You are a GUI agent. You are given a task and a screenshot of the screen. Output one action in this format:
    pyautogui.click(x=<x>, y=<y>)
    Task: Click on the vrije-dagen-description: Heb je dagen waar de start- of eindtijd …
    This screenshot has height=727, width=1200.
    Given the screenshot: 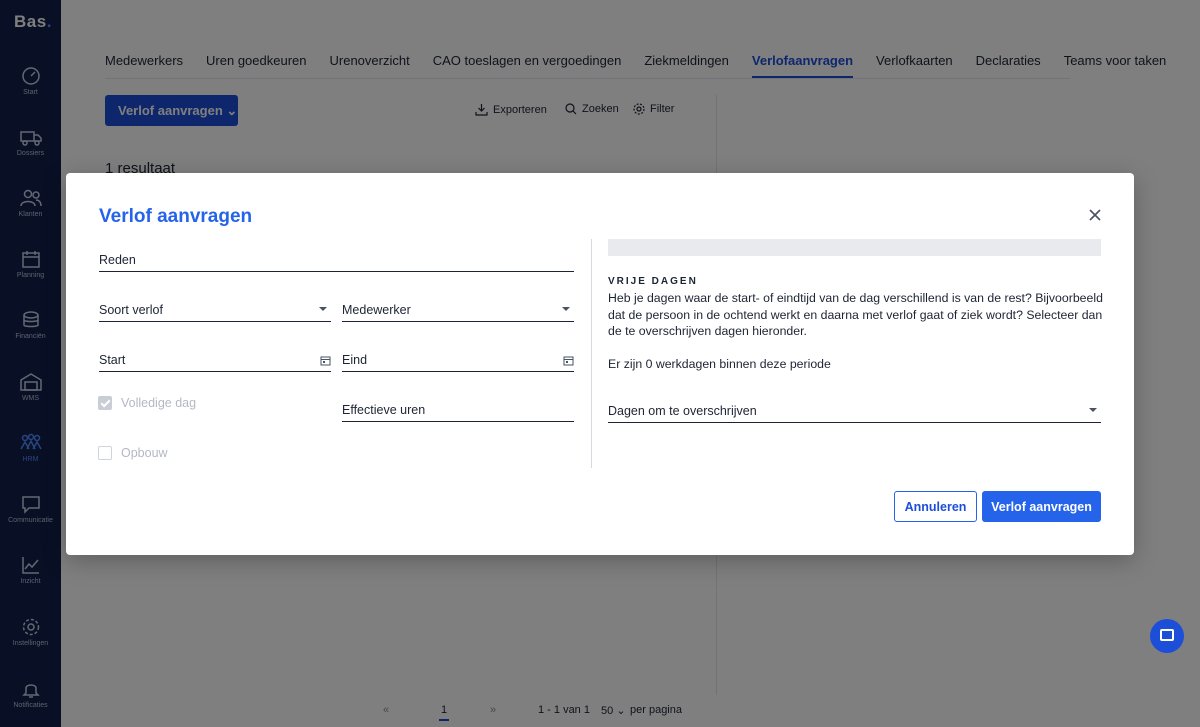 What is the action you would take?
    pyautogui.click(x=855, y=315)
    